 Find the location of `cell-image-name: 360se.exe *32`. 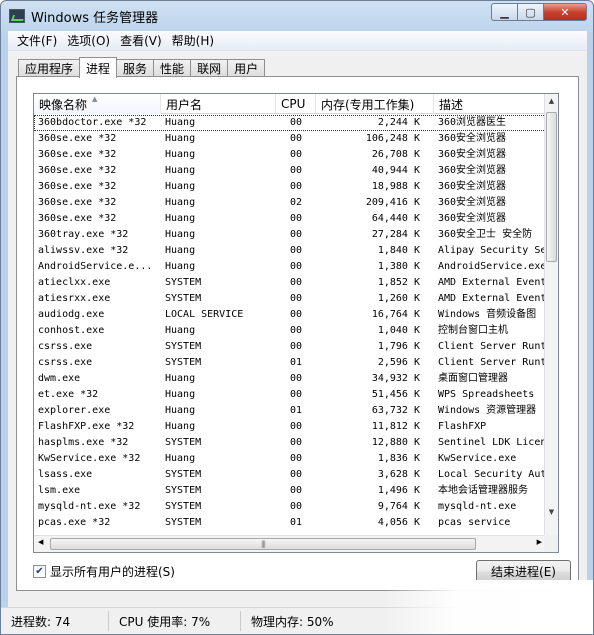

cell-image-name: 360se.exe *32 is located at coordinates (77, 202).